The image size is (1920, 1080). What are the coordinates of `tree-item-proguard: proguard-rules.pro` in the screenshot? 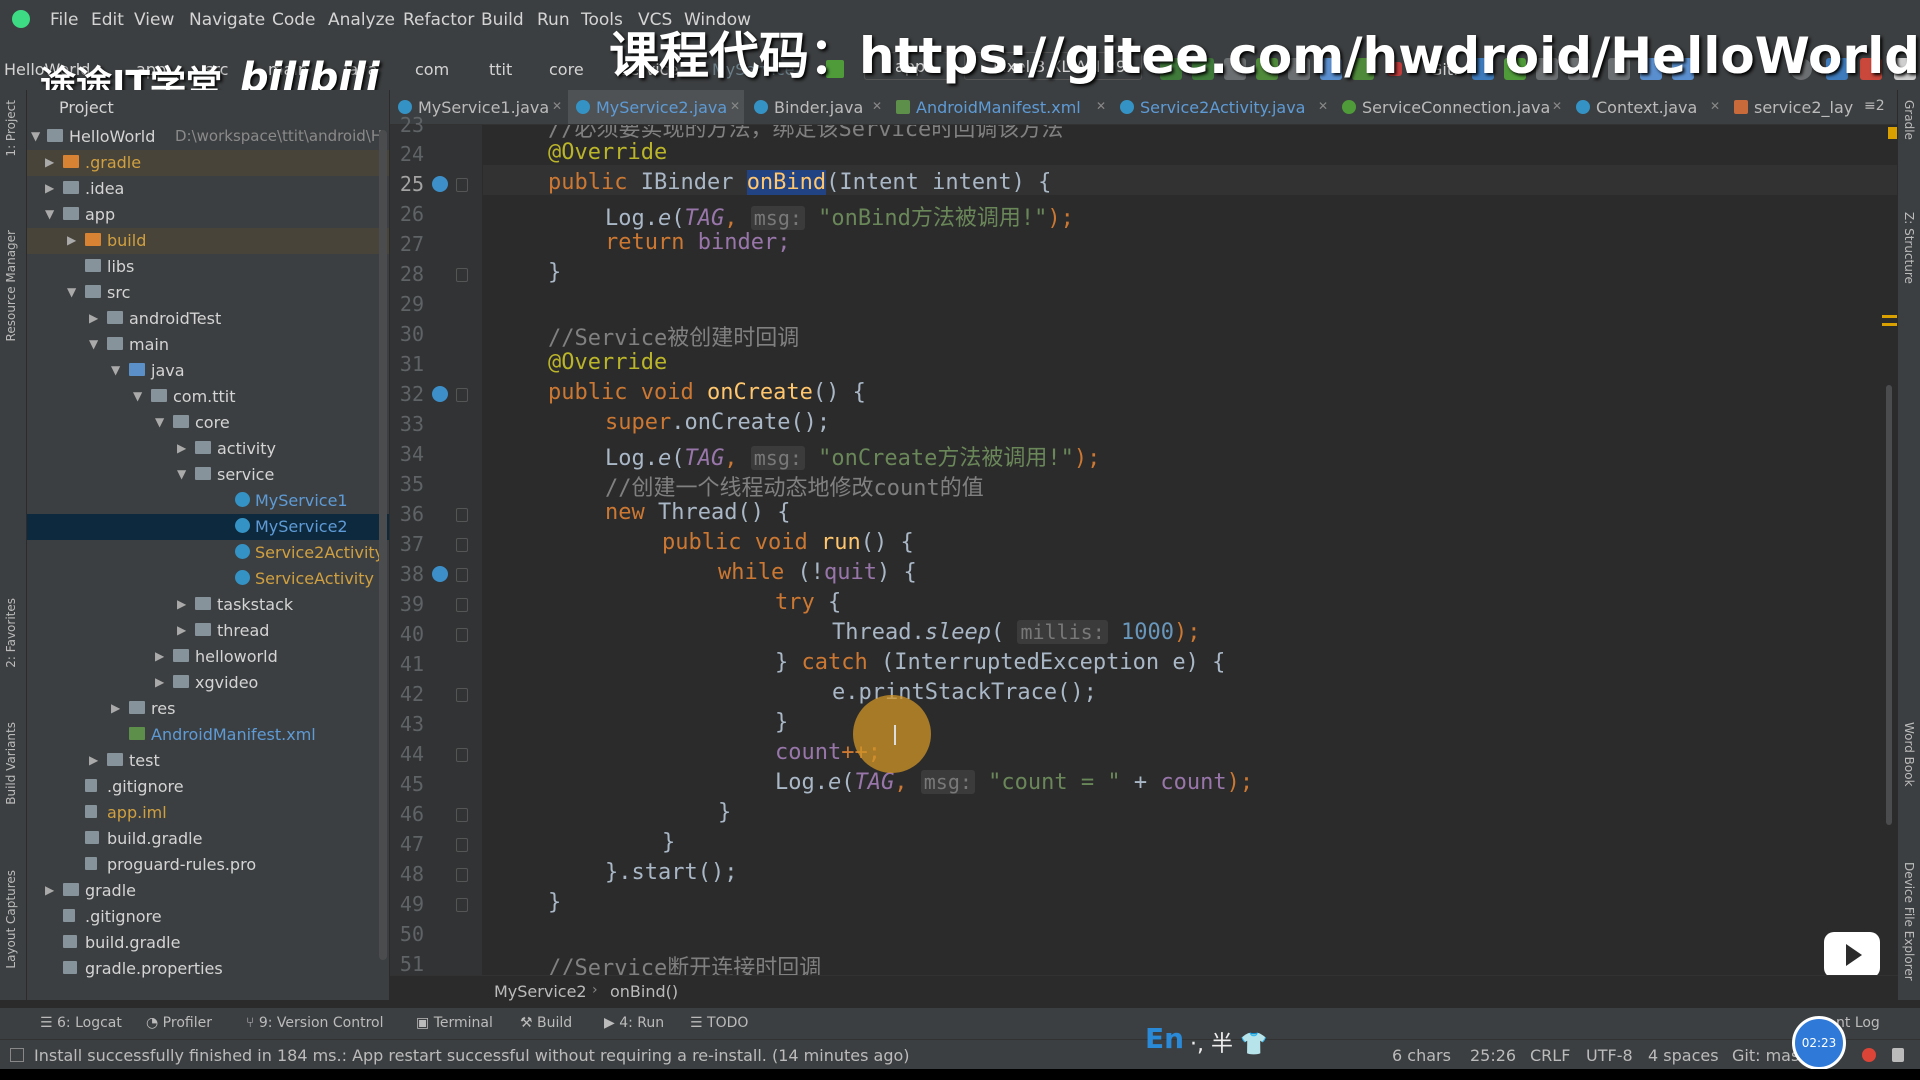 It's located at (208, 865).